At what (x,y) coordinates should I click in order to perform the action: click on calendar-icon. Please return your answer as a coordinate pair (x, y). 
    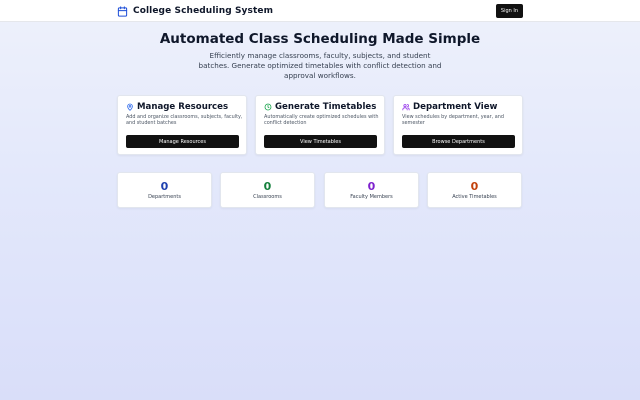
    Looking at the image, I should click on (122, 11).